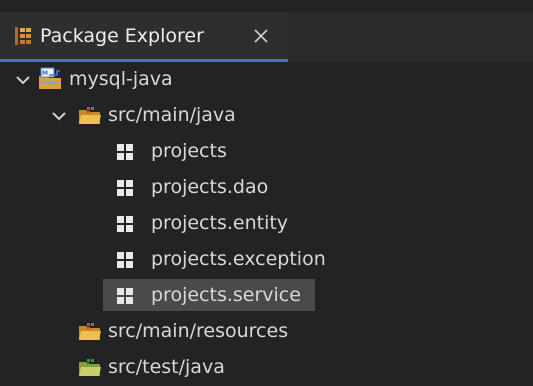 This screenshot has height=386, width=533. I want to click on source-folder-label: src/main/java, so click(172, 115).